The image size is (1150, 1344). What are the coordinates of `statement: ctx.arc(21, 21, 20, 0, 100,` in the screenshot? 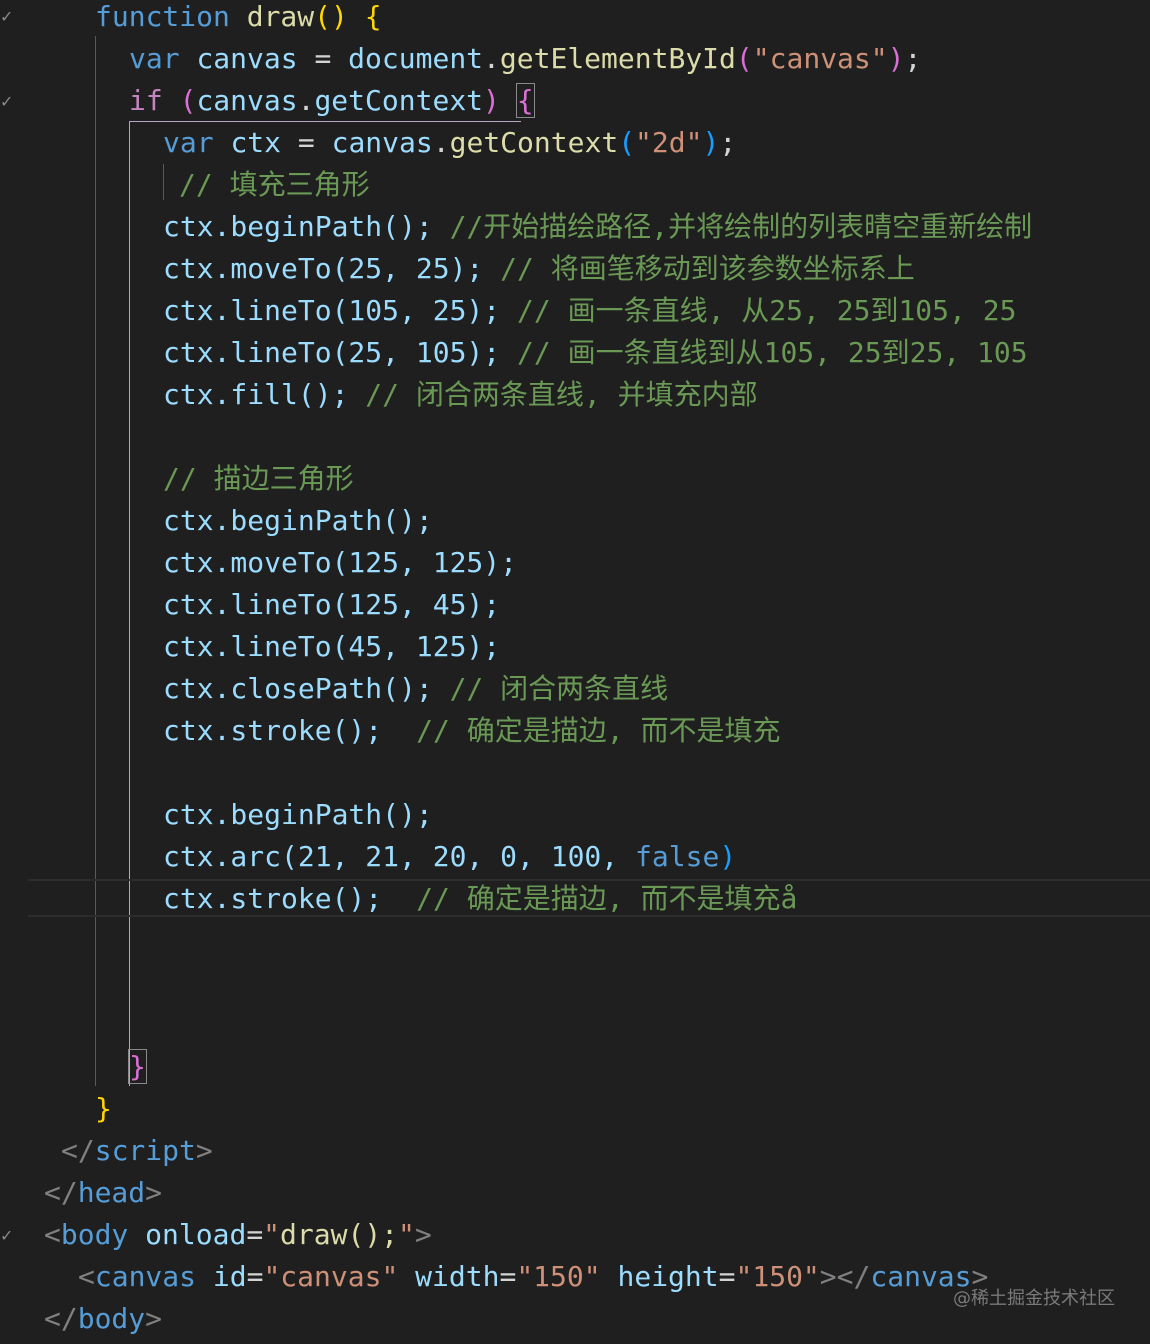 It's located at (399, 856).